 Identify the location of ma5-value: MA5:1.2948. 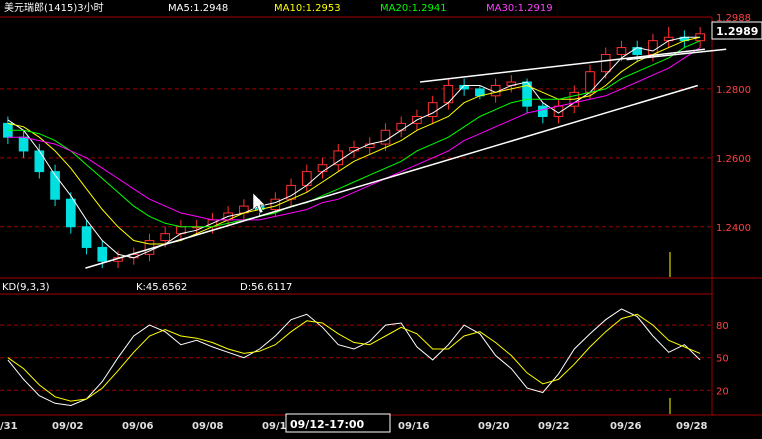
(198, 8).